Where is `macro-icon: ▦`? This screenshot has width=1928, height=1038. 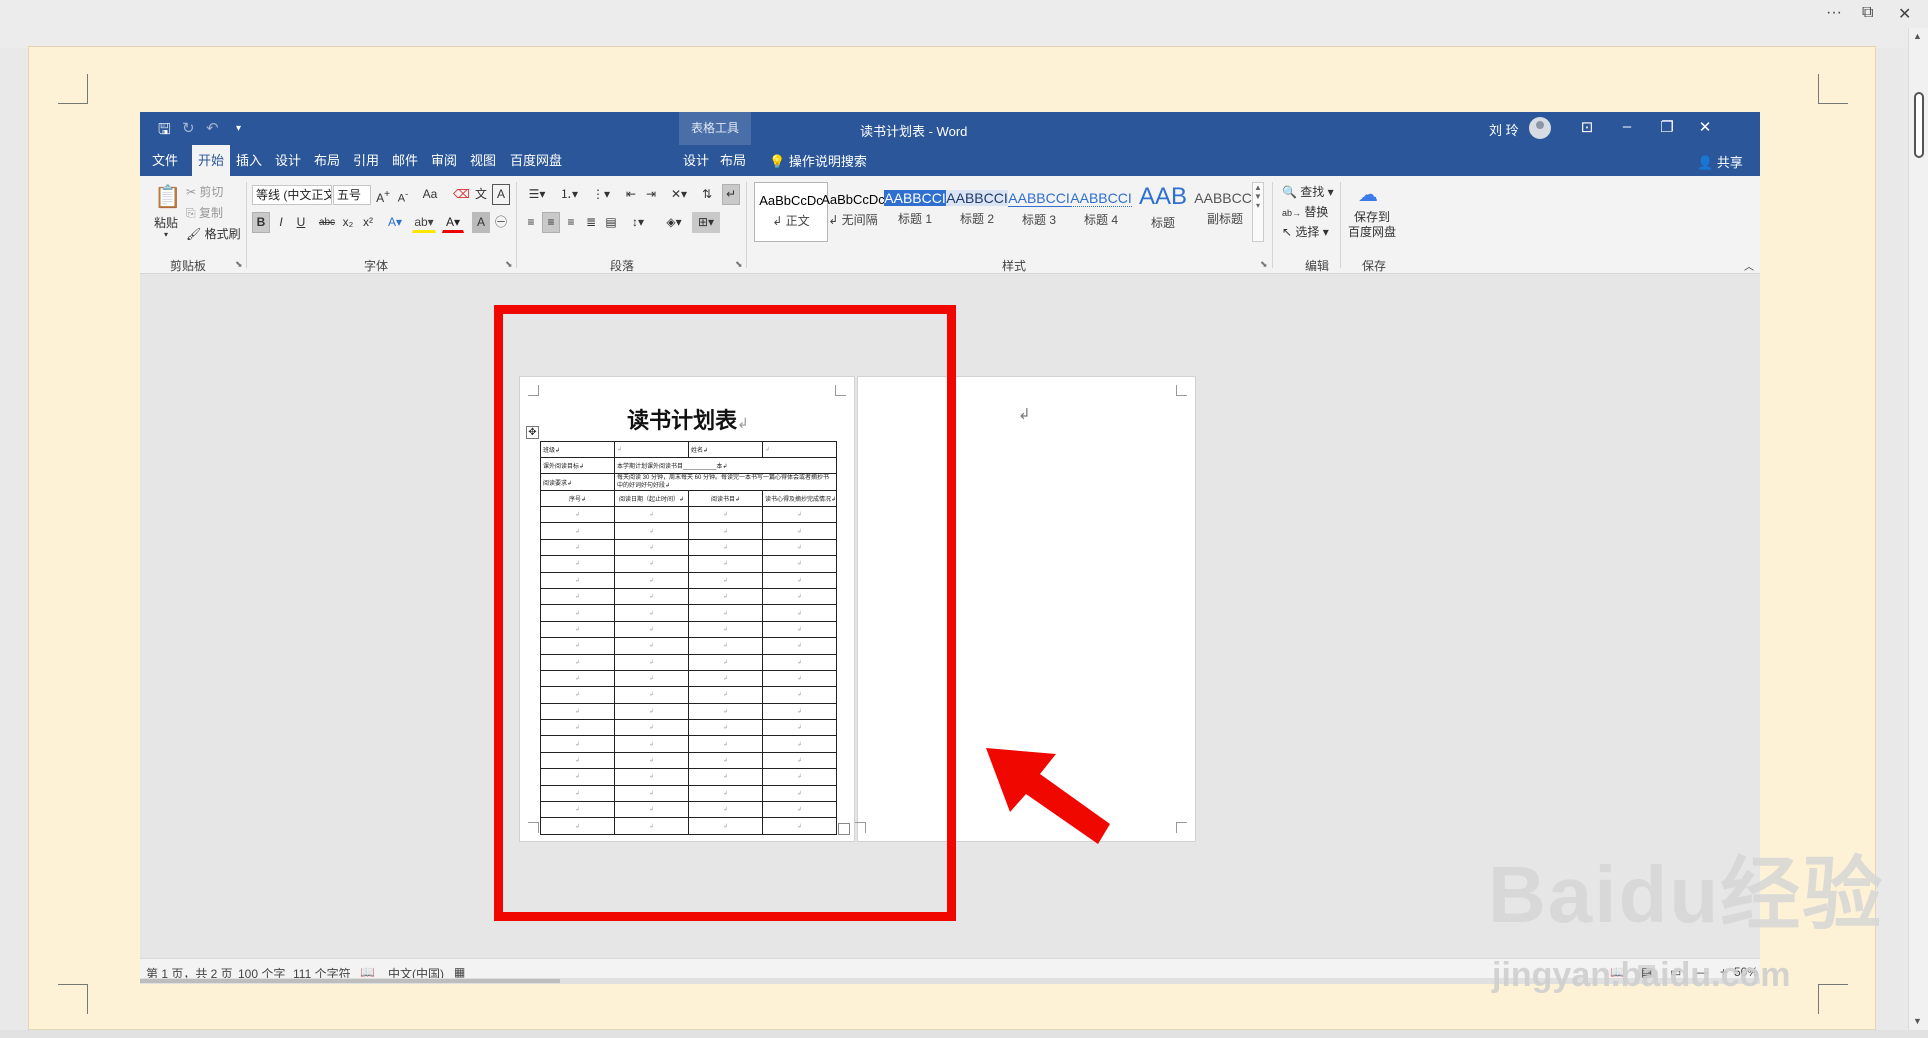 macro-icon: ▦ is located at coordinates (459, 972).